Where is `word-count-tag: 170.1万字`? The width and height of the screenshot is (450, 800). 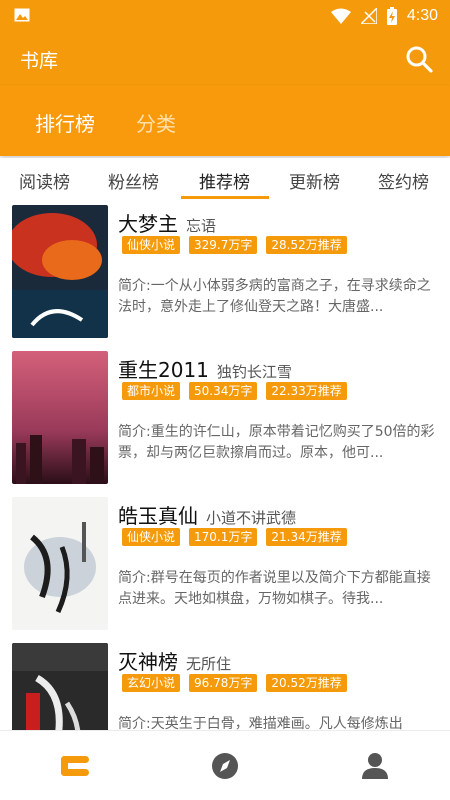 word-count-tag: 170.1万字 is located at coordinates (223, 537).